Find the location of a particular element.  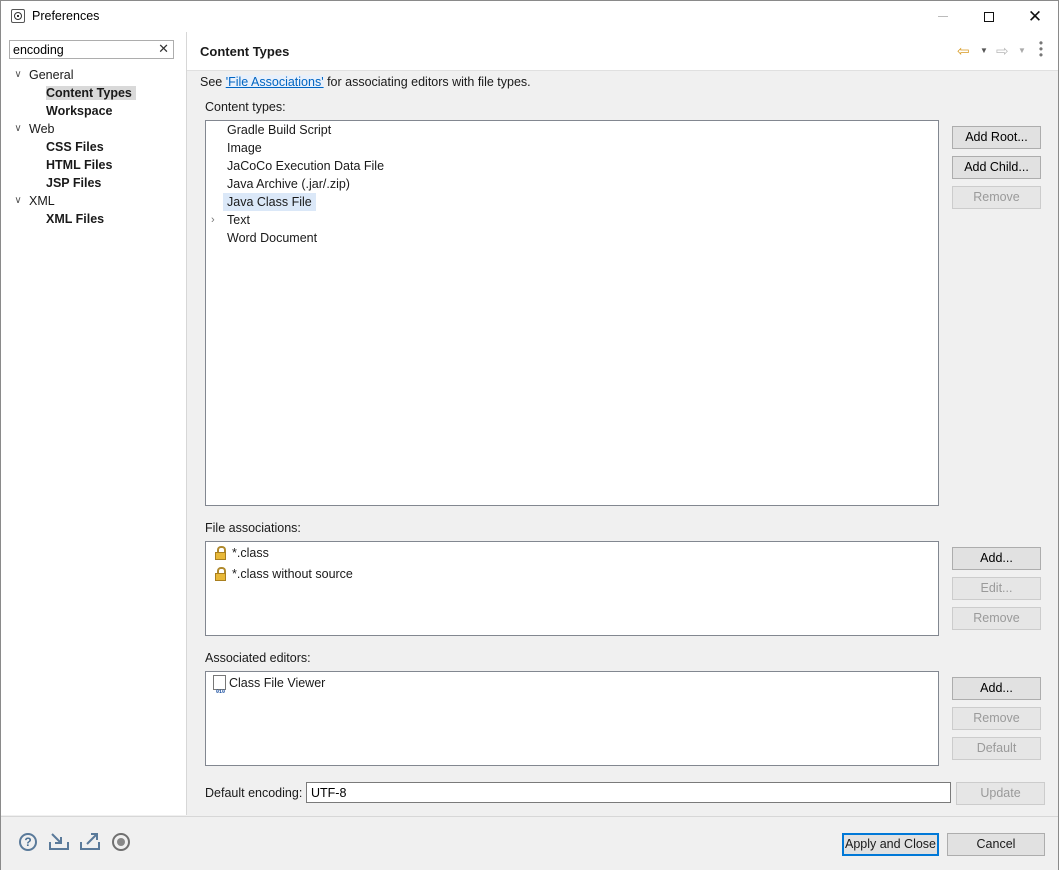

page-header: Content Types ⇦ ▼ ⇨ ▼ • • • is located at coordinates (622, 51).